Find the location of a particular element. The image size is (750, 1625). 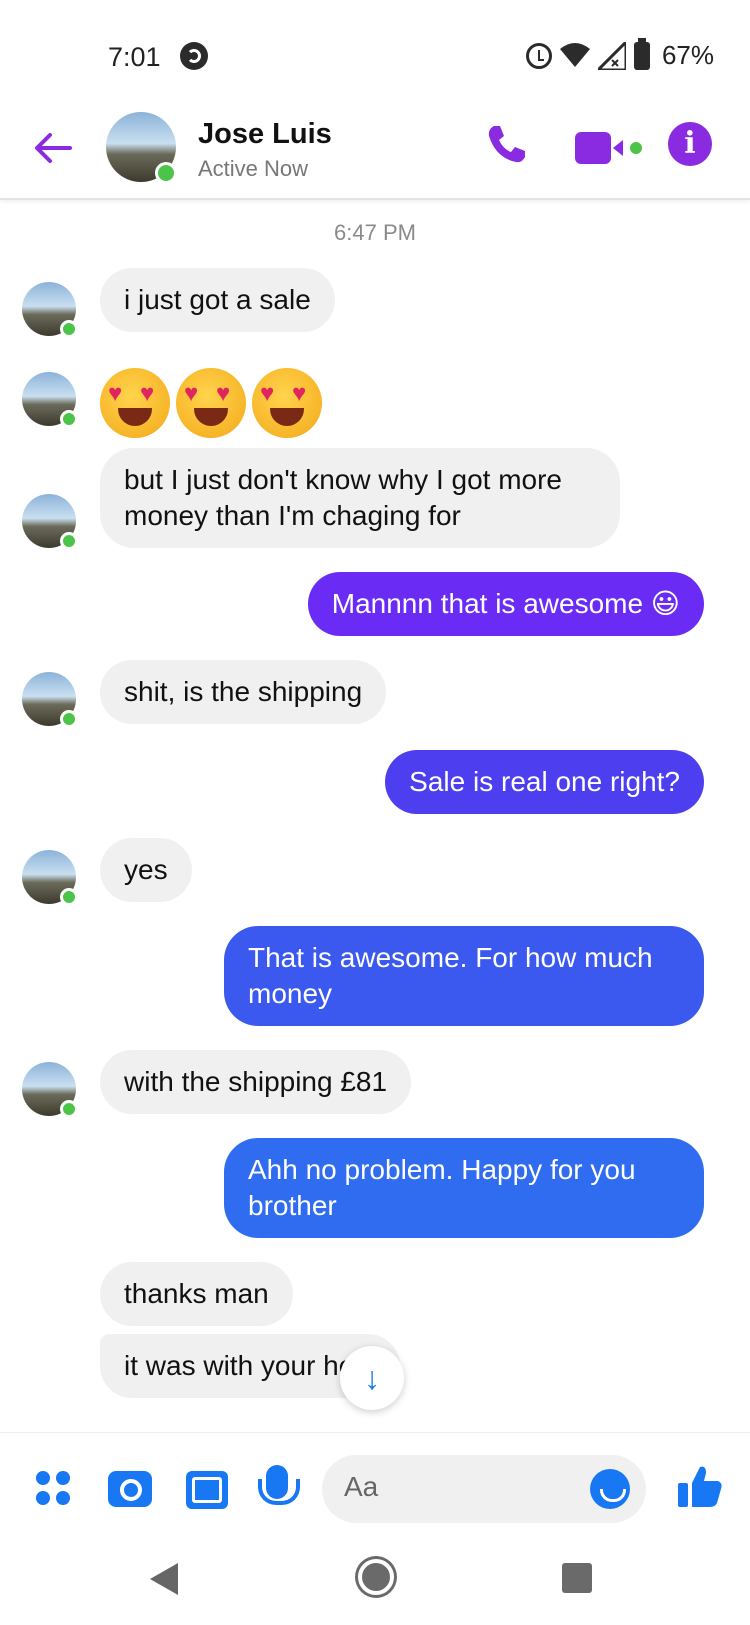

status-icons: 67% is located at coordinates (619, 54).